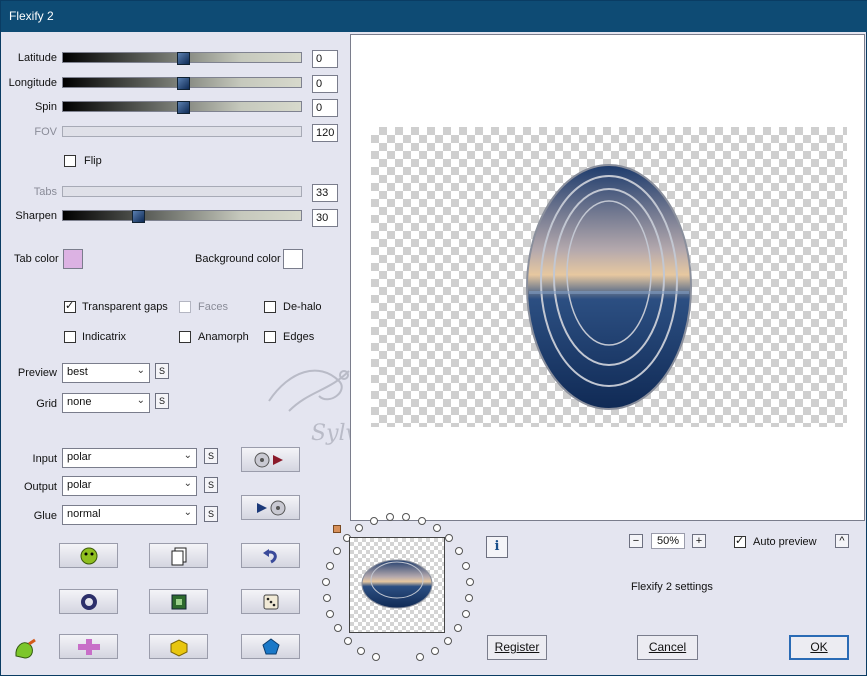 The image size is (867, 676). Describe the element at coordinates (270, 601) in the screenshot. I see `dice-button` at that location.